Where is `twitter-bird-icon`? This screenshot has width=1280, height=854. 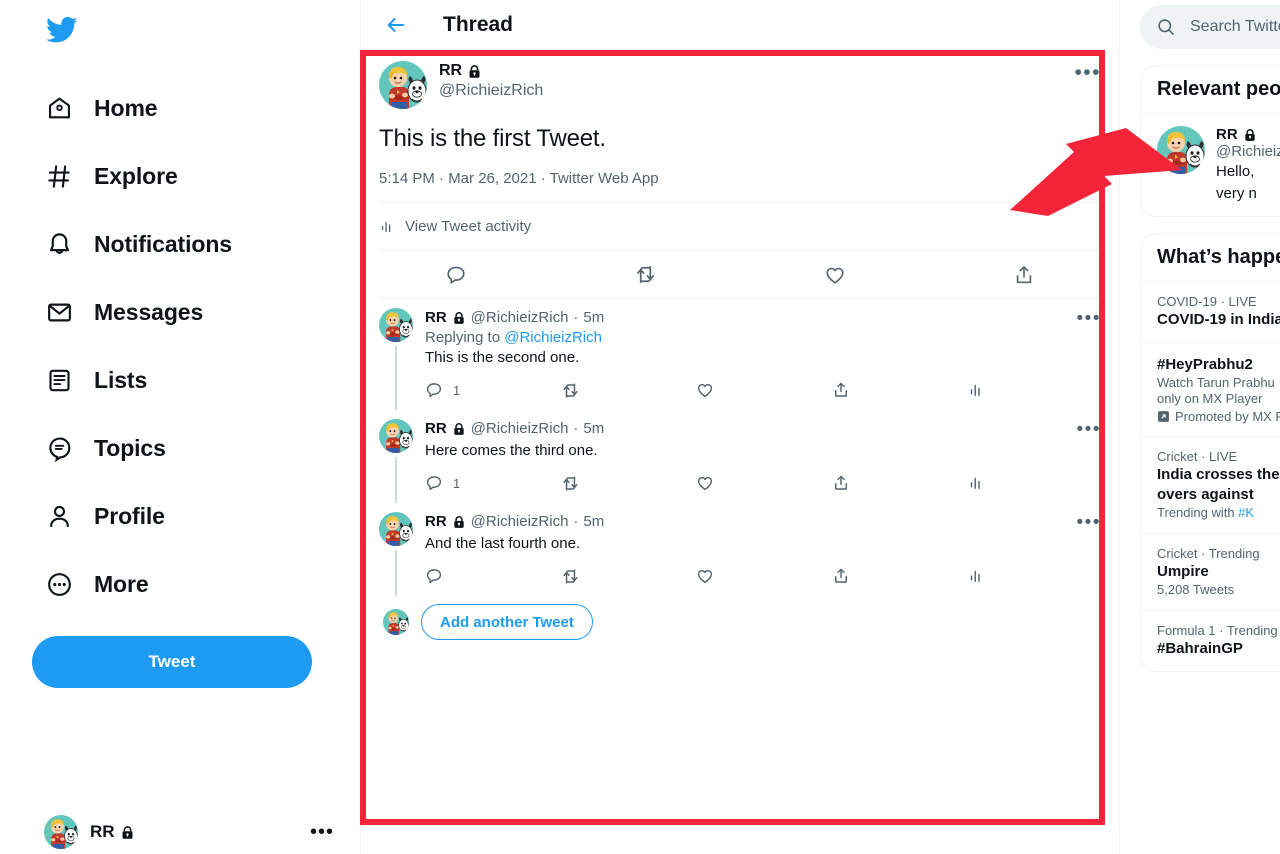
twitter-bird-icon is located at coordinates (62, 29).